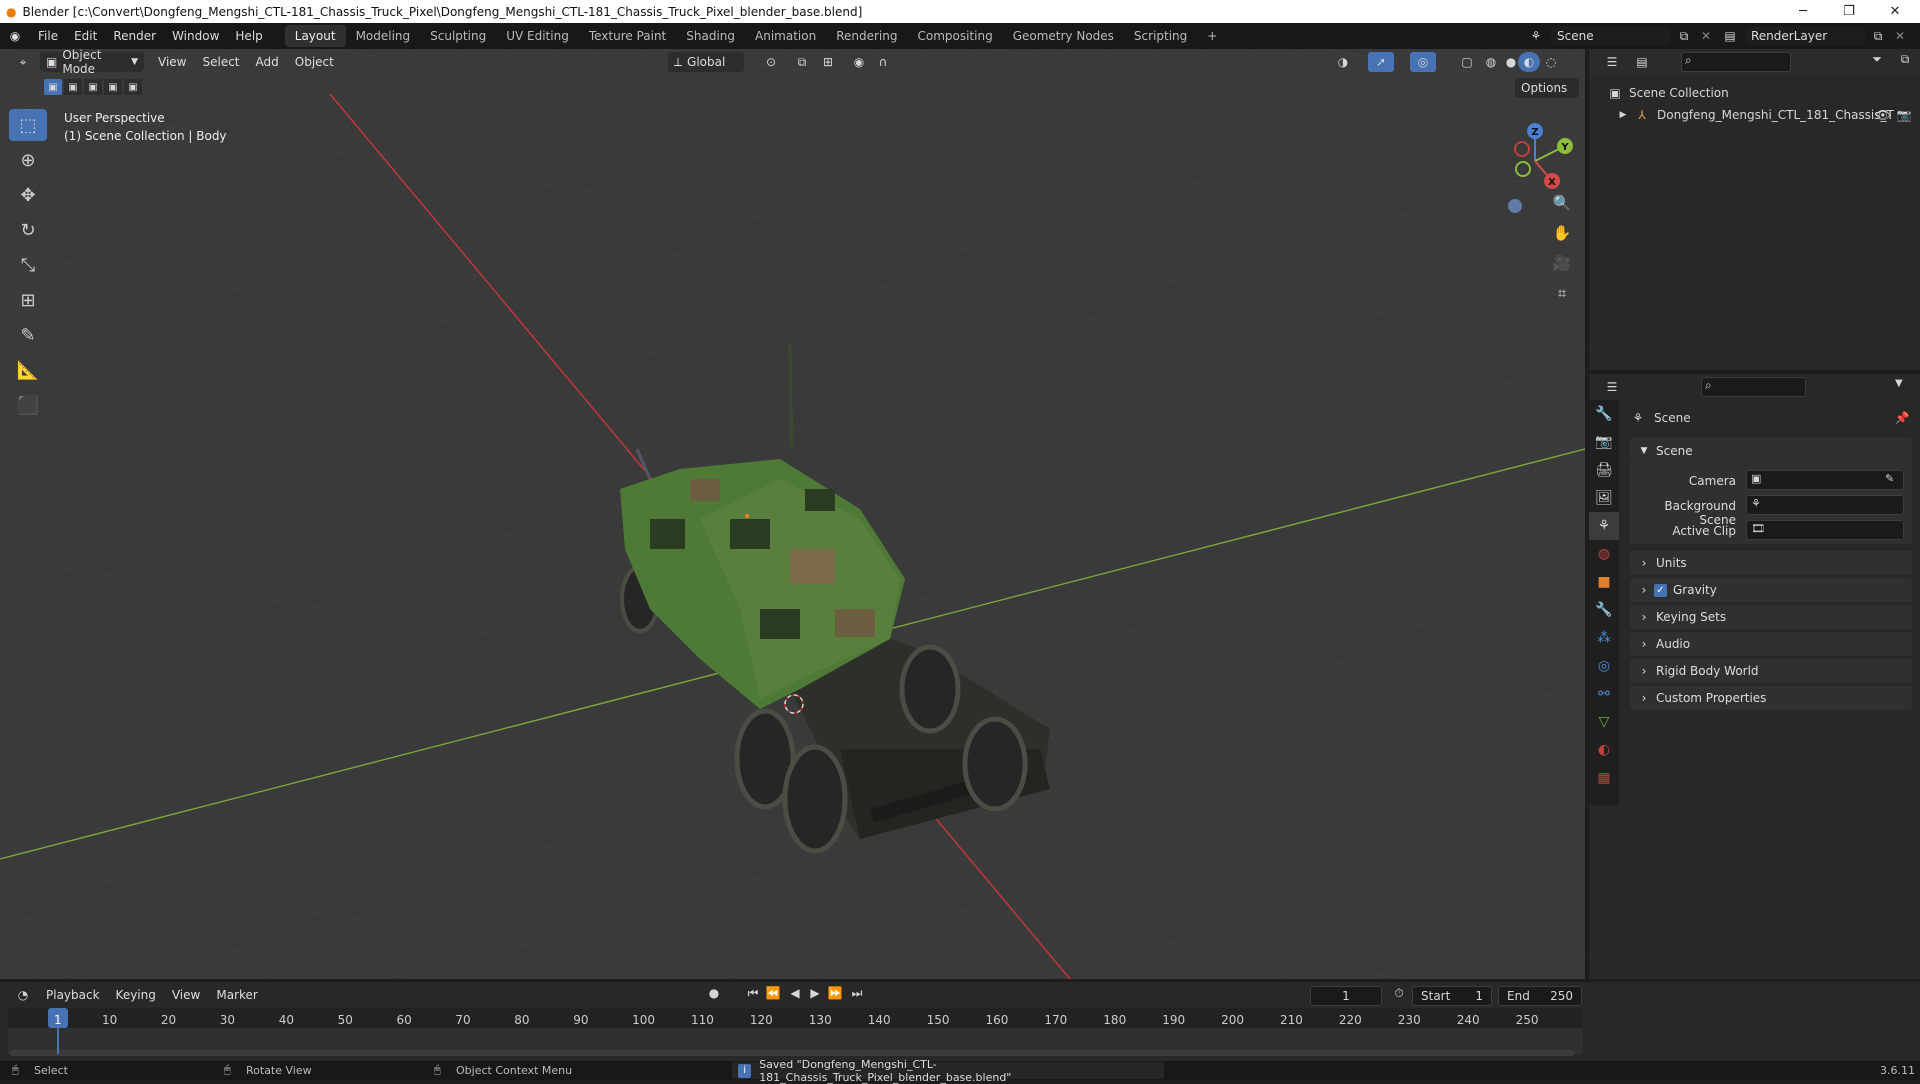 The height and width of the screenshot is (1084, 1920). Describe the element at coordinates (537, 36) in the screenshot. I see `tab-uv-editing: UV Editing` at that location.